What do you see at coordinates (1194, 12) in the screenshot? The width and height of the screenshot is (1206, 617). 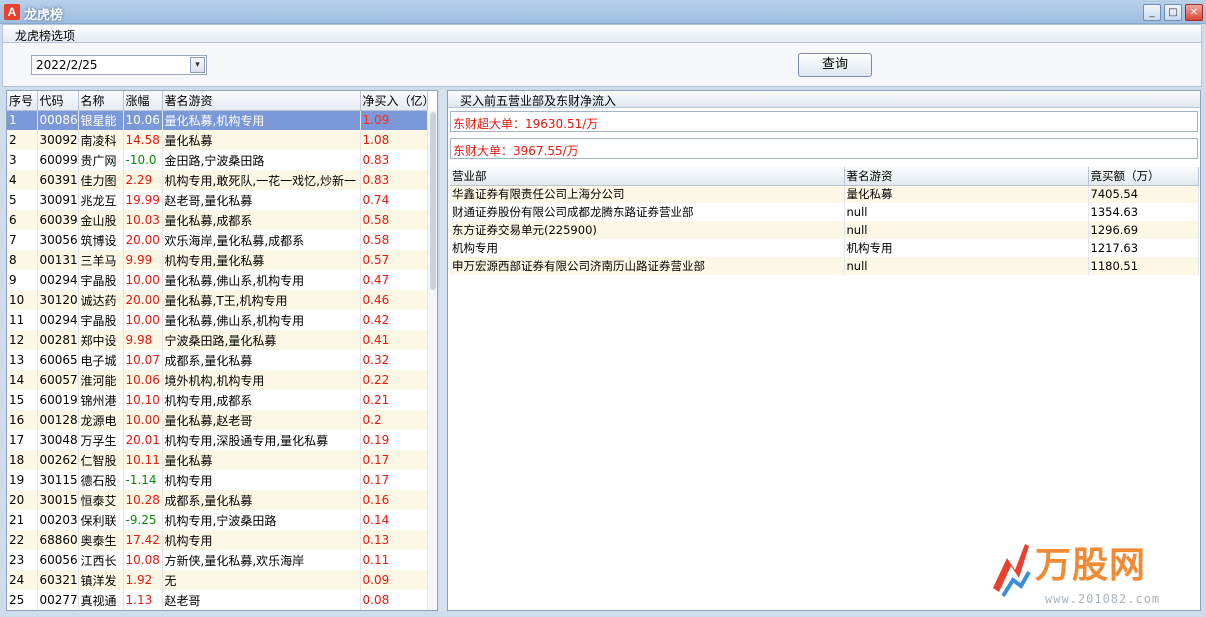 I see `close-button: ✕` at bounding box center [1194, 12].